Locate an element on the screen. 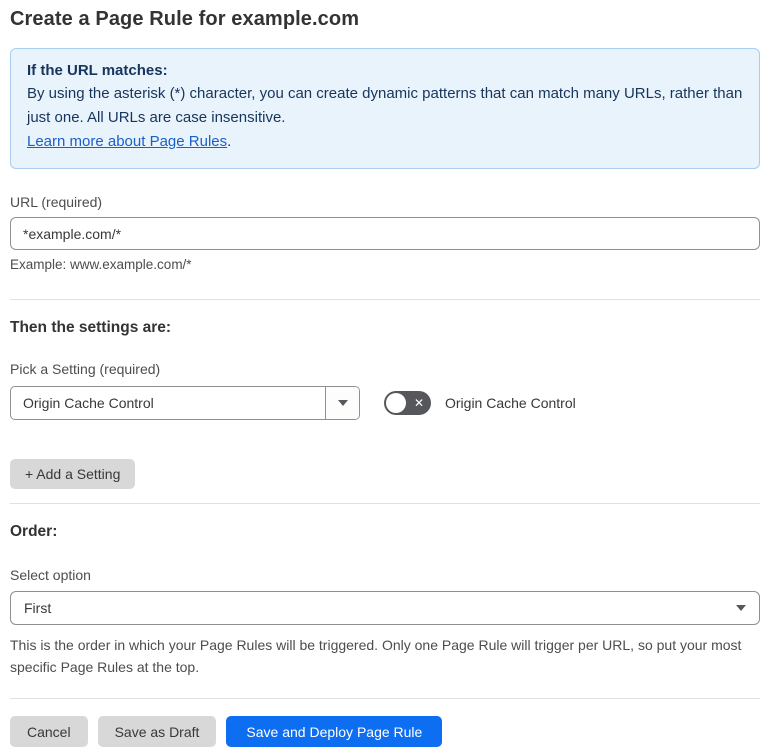 Image resolution: width=770 pixels, height=747 pixels. order-select: First is located at coordinates (385, 608).